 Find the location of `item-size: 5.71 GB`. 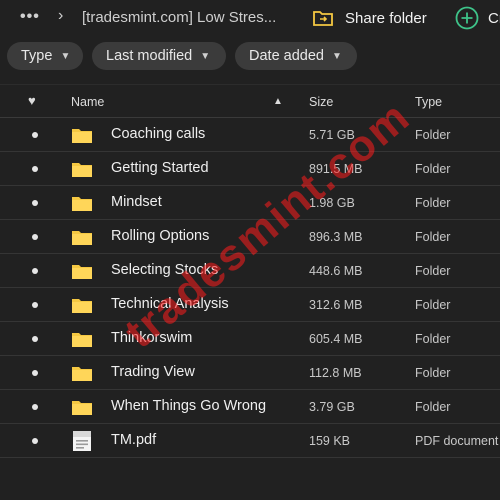

item-size: 5.71 GB is located at coordinates (332, 135).